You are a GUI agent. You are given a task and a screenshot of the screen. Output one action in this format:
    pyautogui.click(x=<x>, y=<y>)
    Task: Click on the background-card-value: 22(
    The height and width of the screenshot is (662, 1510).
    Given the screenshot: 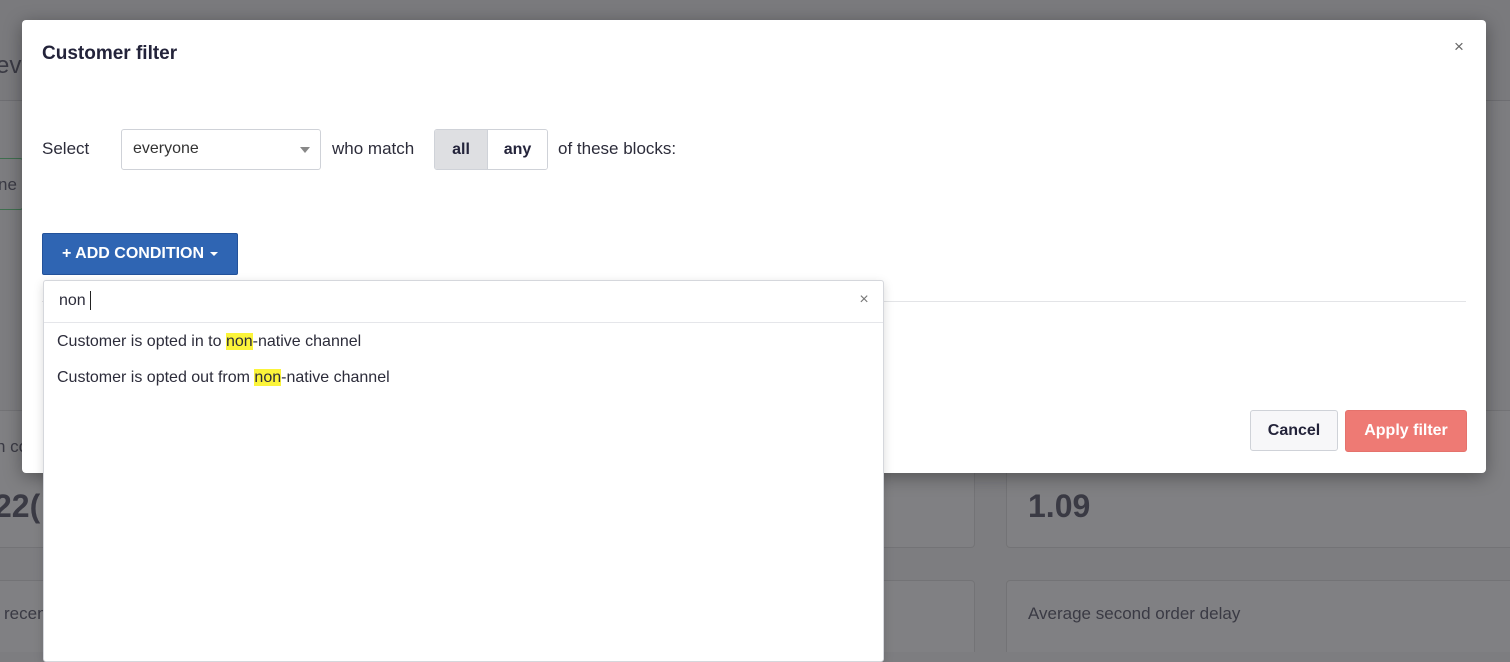 What is the action you would take?
    pyautogui.click(x=20, y=506)
    